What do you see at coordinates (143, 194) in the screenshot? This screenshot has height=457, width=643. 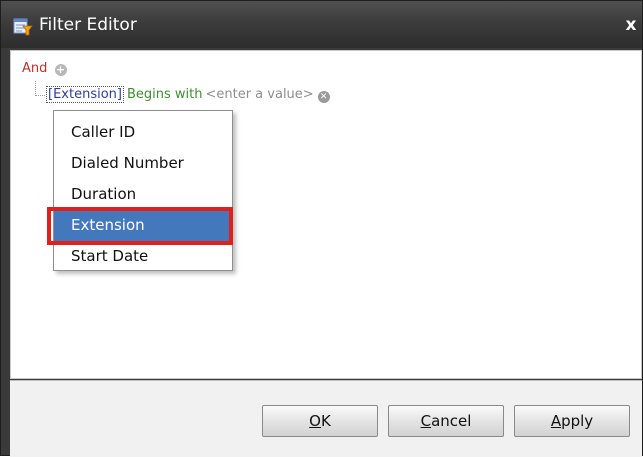 I see `dropdown-item-duration: Duration` at bounding box center [143, 194].